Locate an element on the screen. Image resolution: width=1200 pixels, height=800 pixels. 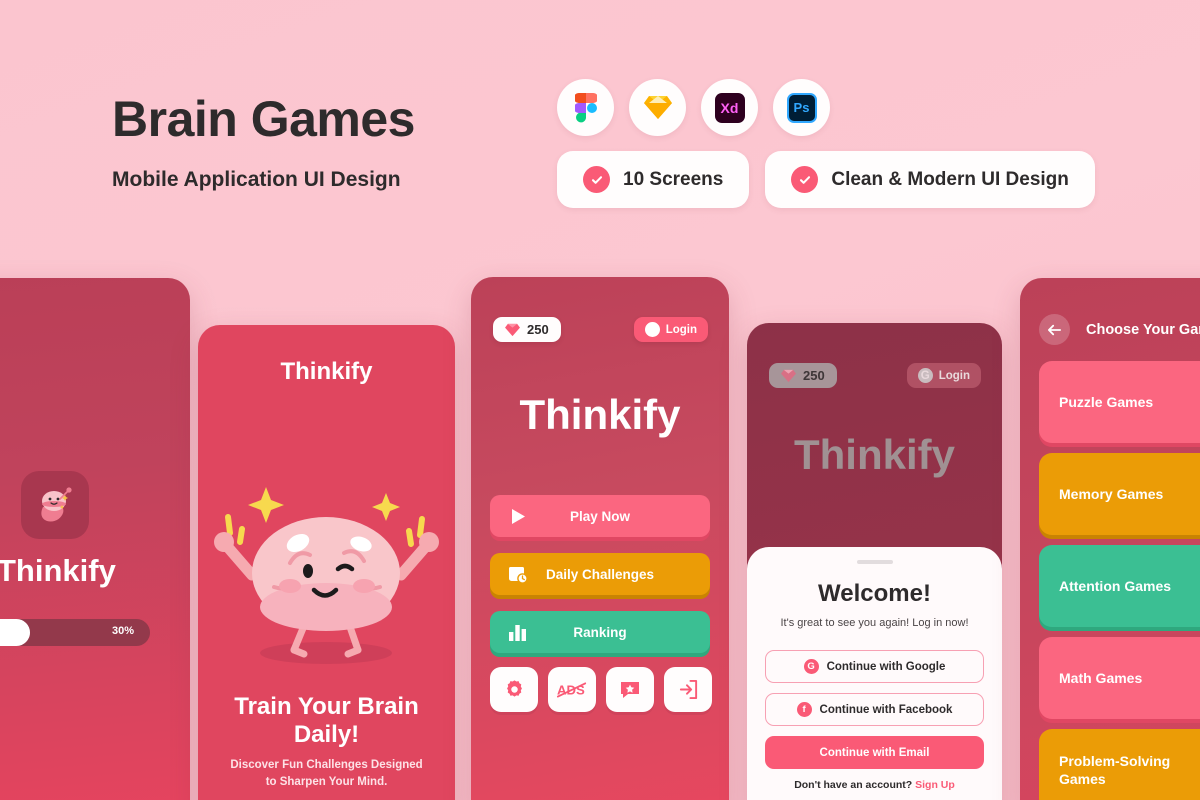
home-icon-tiles: ADS is located at coordinates (601, 689).